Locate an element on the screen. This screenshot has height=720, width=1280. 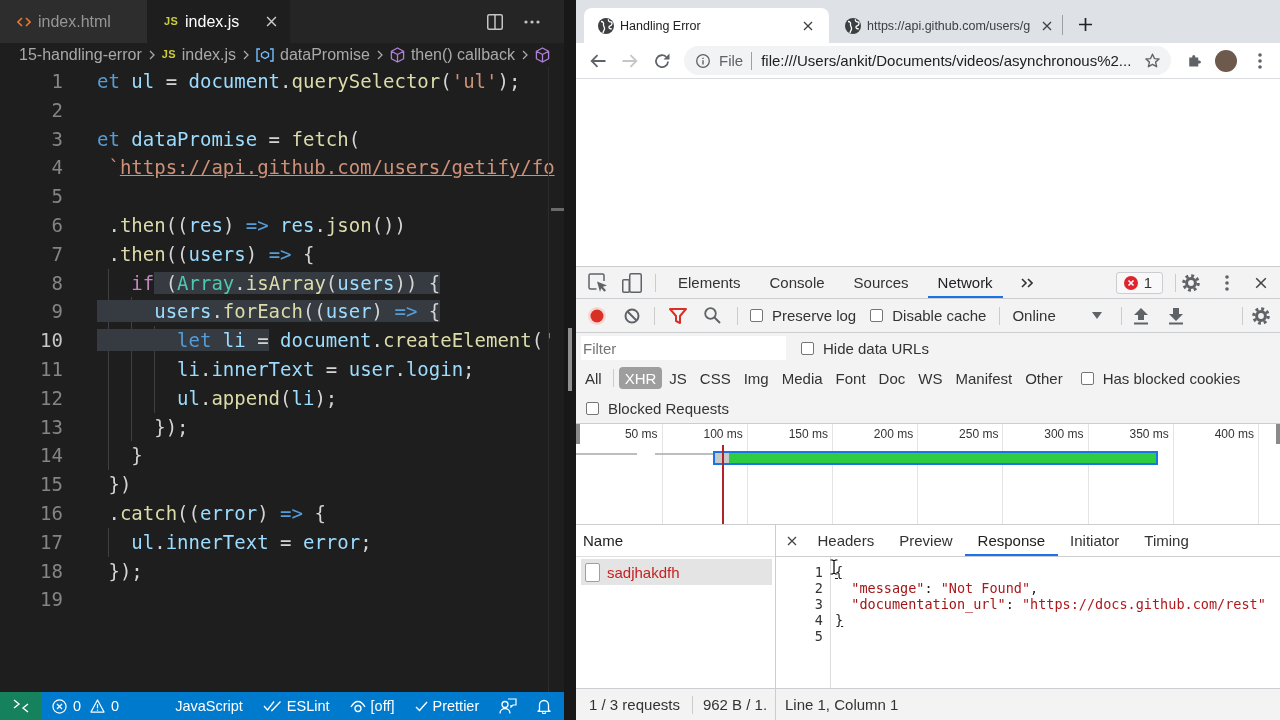
code-line: `https://api.github.com/users/getify/fo is located at coordinates (331, 168).